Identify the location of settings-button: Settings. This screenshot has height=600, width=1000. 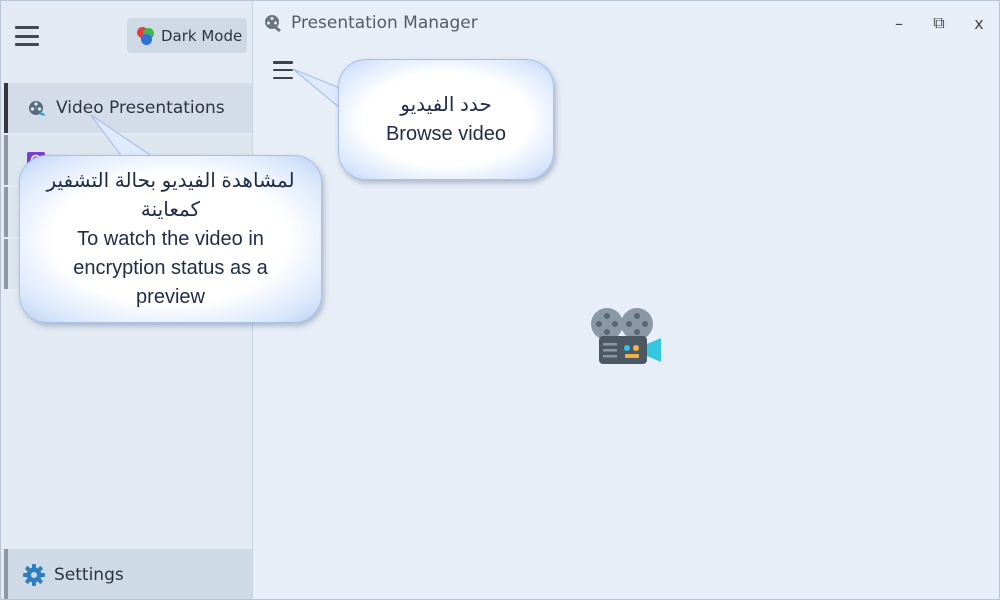
(128, 574).